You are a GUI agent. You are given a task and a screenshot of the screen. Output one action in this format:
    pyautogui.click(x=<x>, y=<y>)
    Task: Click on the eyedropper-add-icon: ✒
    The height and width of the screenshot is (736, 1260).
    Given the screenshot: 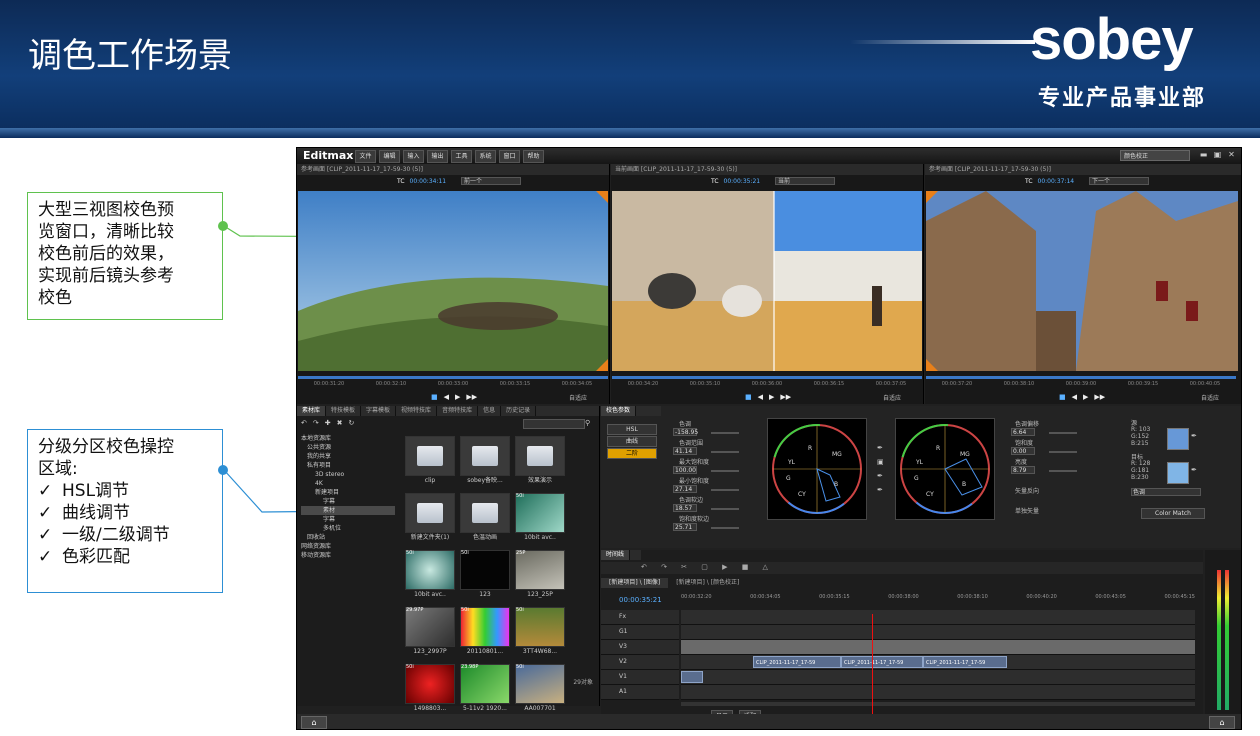 What is the action you would take?
    pyautogui.click(x=880, y=476)
    